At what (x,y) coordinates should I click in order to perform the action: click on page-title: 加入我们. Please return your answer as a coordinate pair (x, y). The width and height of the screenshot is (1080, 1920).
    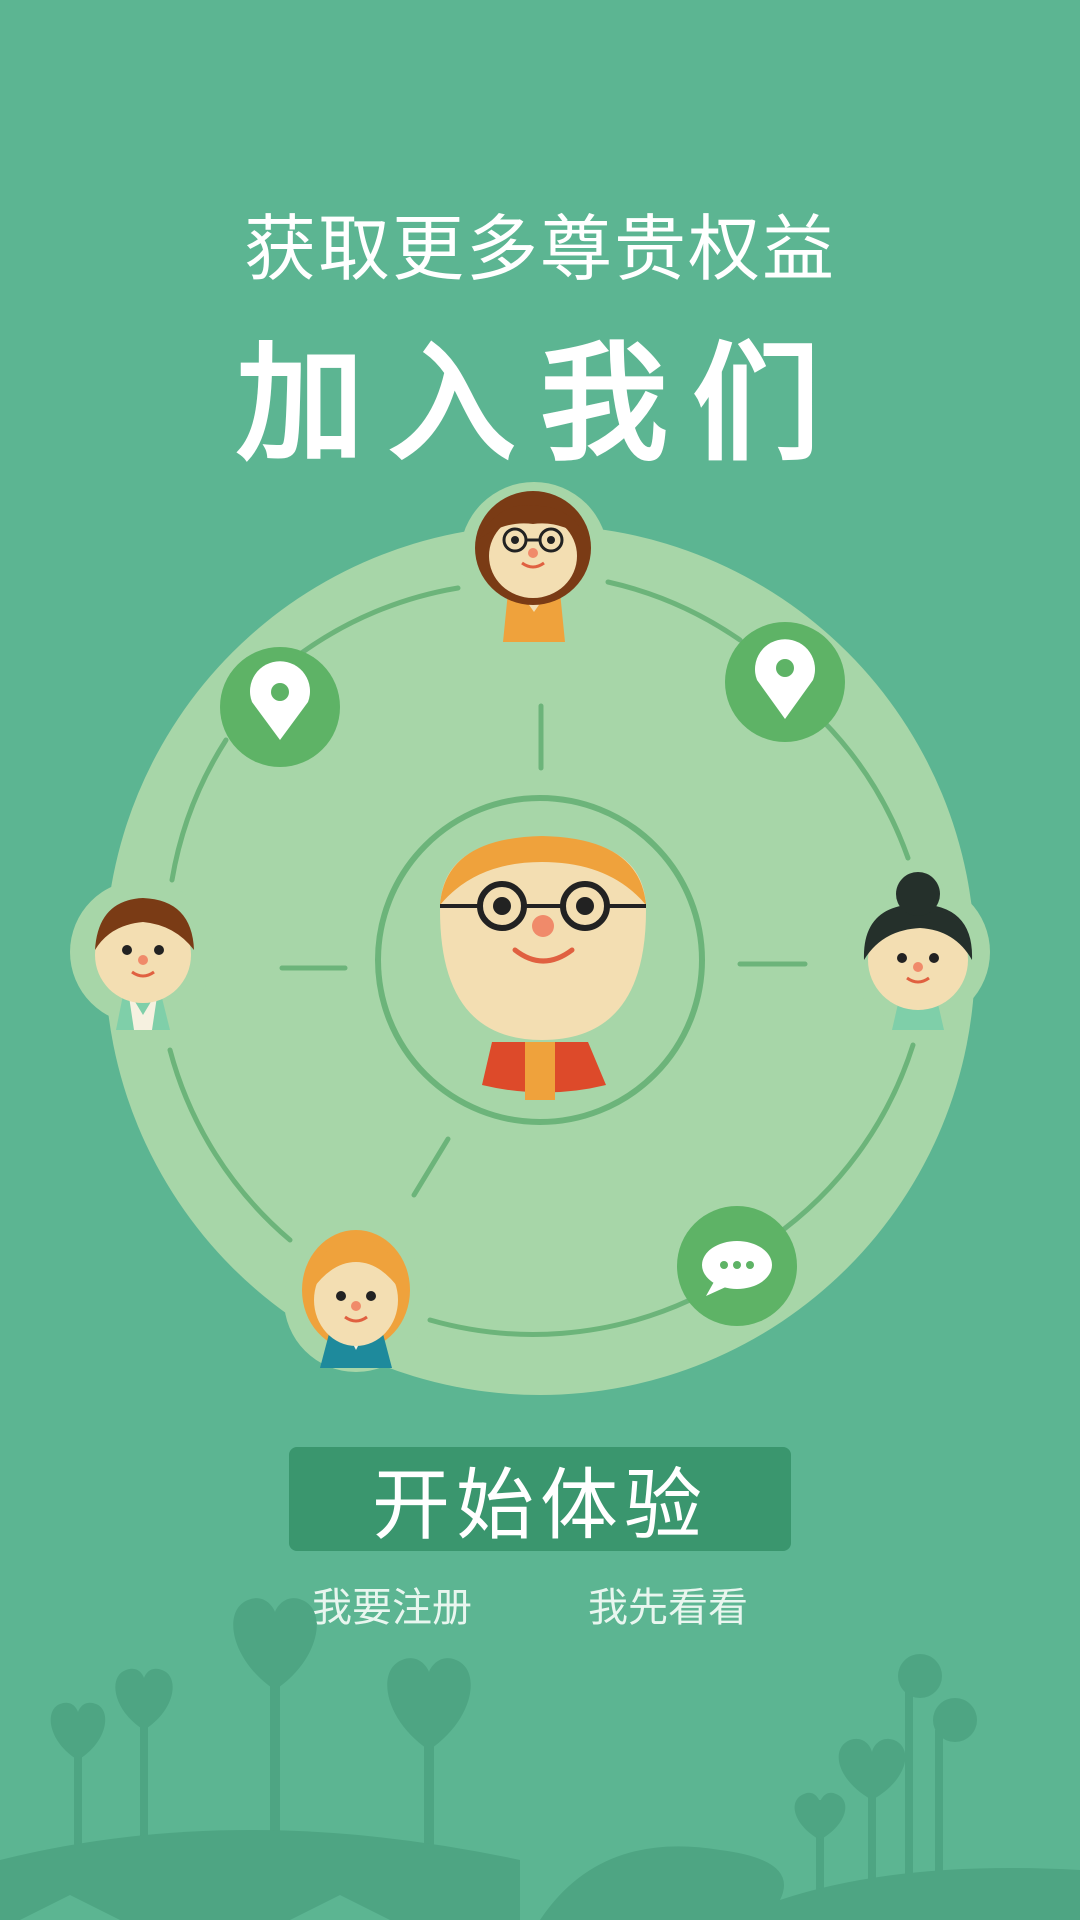
    Looking at the image, I should click on (539, 404).